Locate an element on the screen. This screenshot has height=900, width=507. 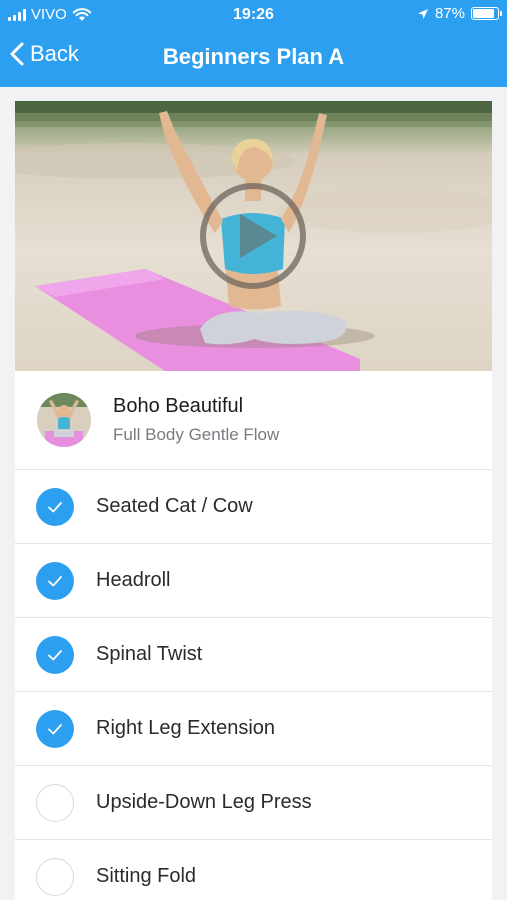
workout-subtitle: Full Body Gentle Flow is located at coordinates (196, 434).